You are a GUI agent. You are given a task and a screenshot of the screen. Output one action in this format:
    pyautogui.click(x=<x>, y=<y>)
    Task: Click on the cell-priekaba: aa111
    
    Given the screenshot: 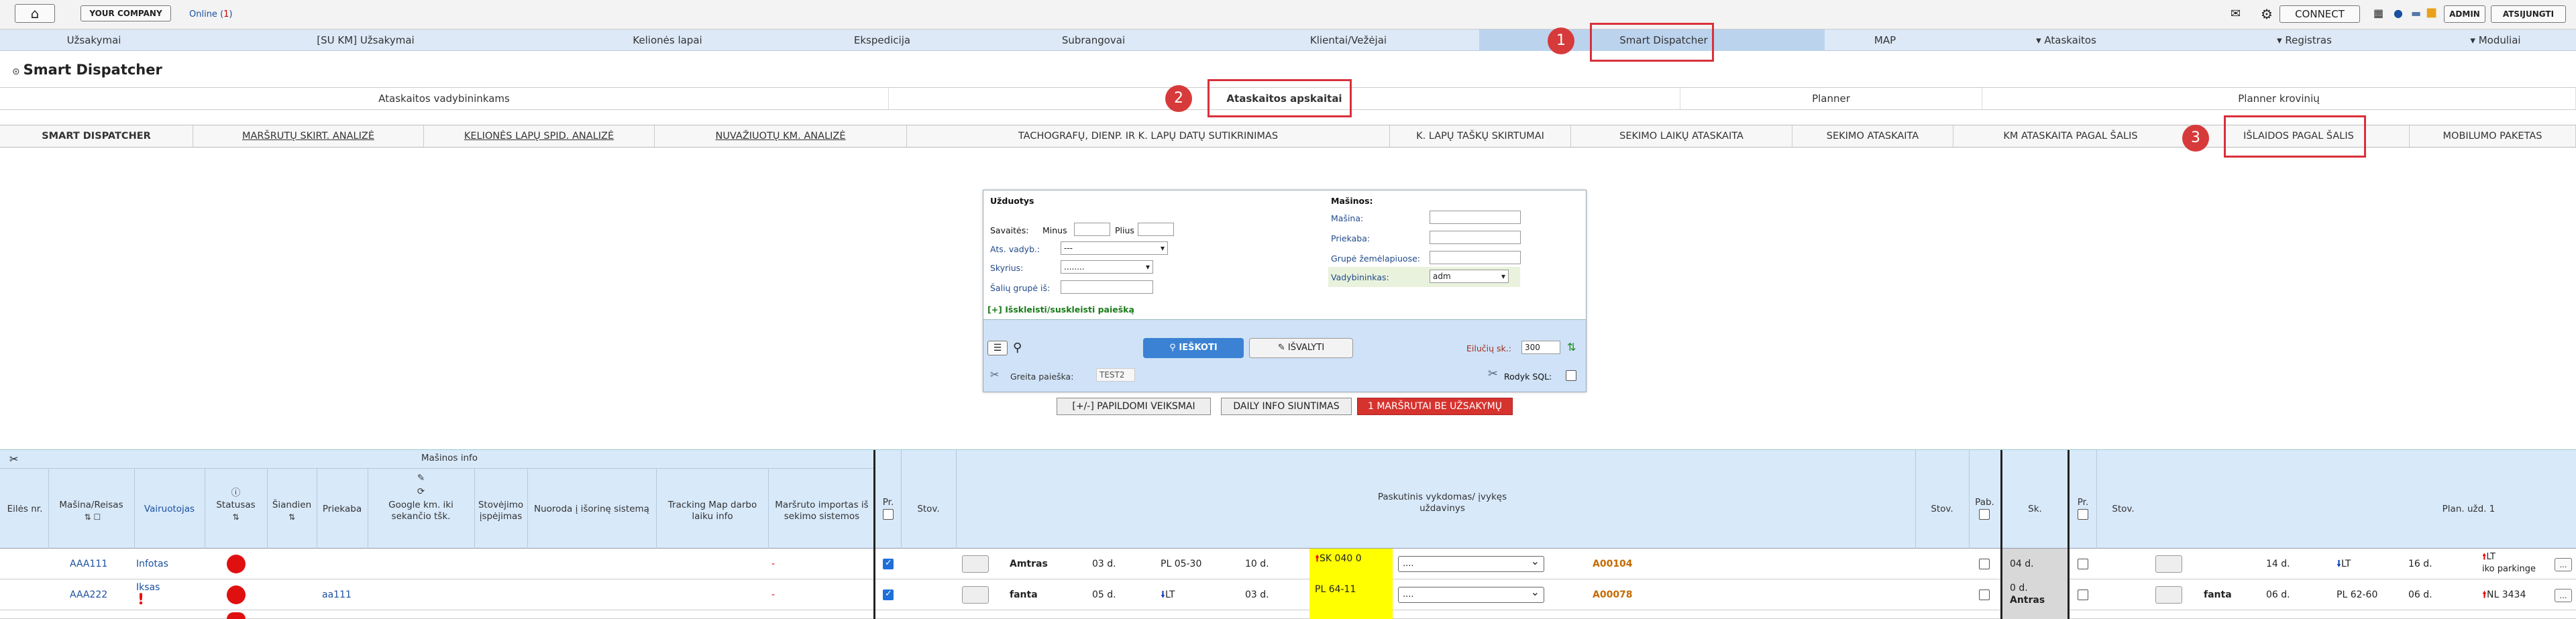 What is the action you would take?
    pyautogui.click(x=337, y=594)
    